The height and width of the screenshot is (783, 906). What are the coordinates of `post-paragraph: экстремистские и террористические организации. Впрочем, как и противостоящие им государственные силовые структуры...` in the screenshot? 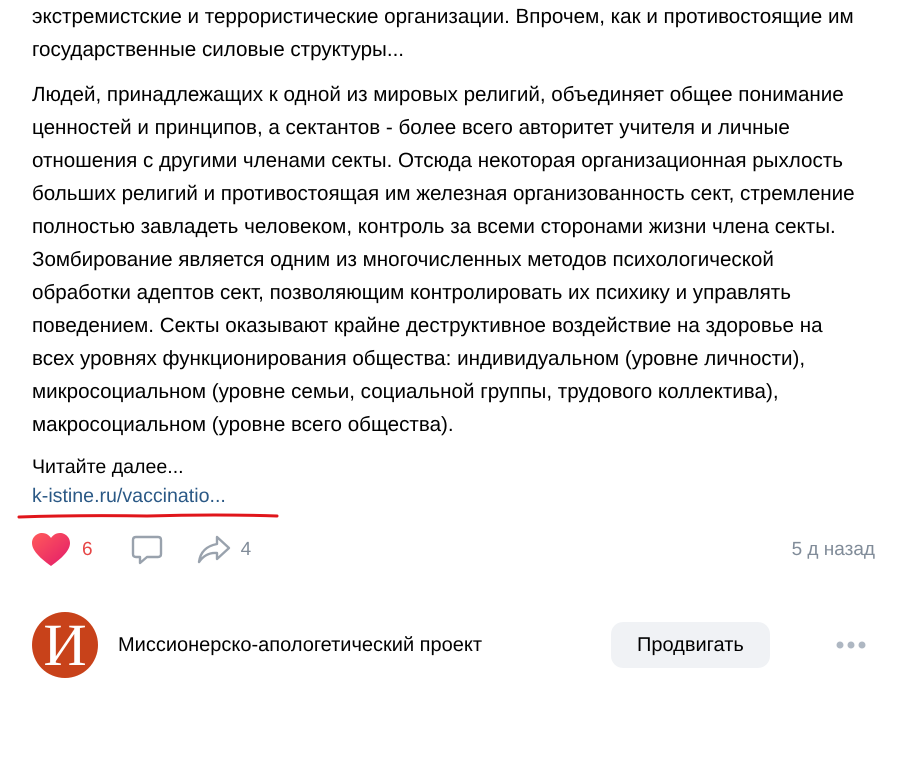 It's located at (443, 33).